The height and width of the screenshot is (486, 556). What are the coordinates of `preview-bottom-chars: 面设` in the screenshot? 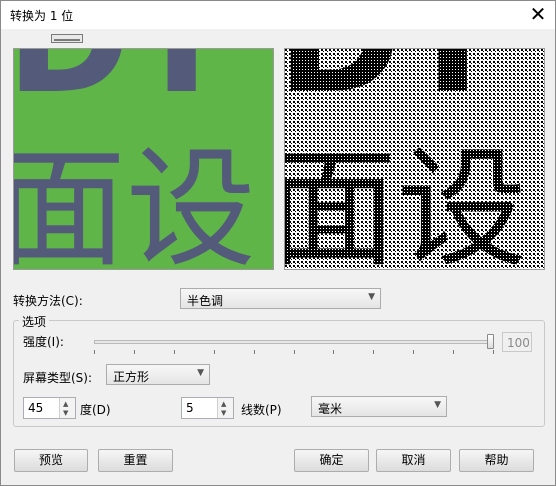 It's located at (135, 201).